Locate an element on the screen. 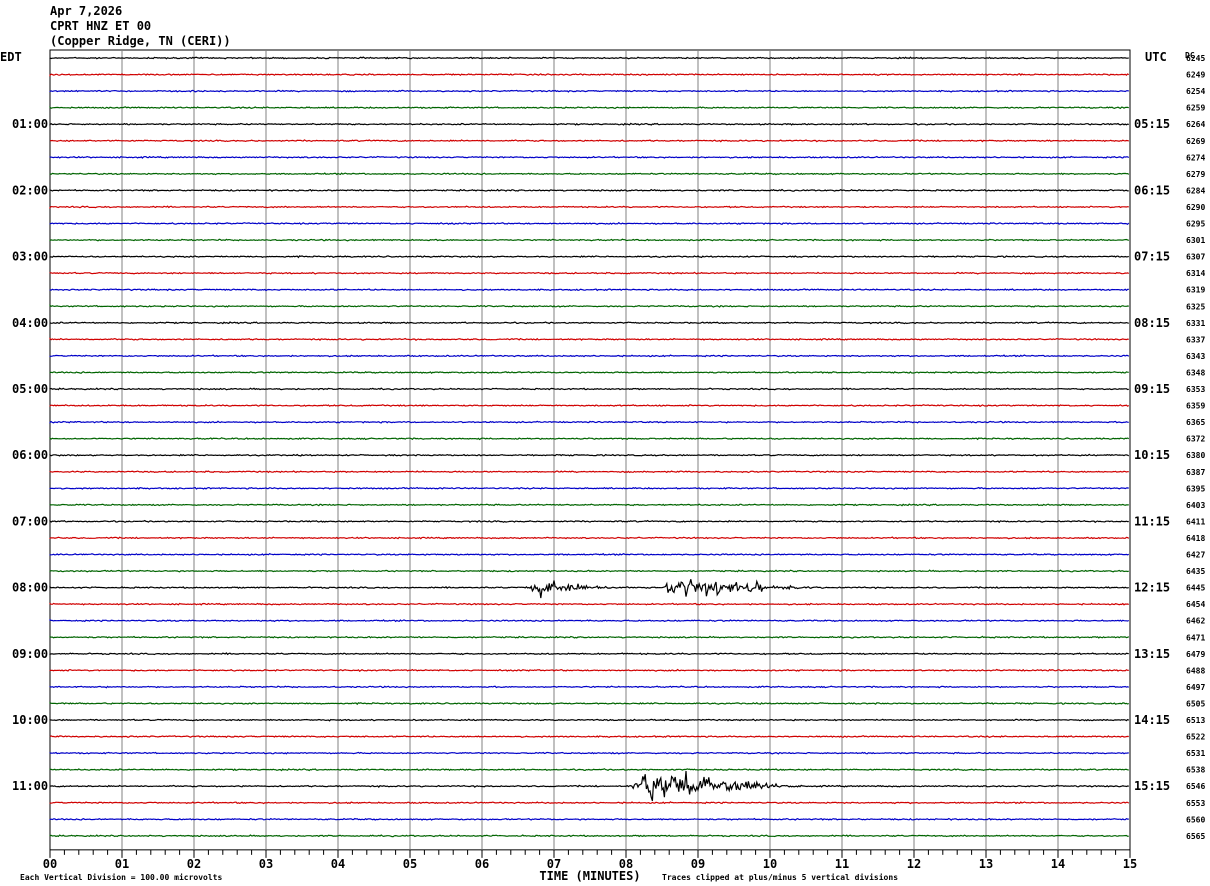 This screenshot has width=1210, height=886. dc-offset-label: 6325 is located at coordinates (1195, 306).